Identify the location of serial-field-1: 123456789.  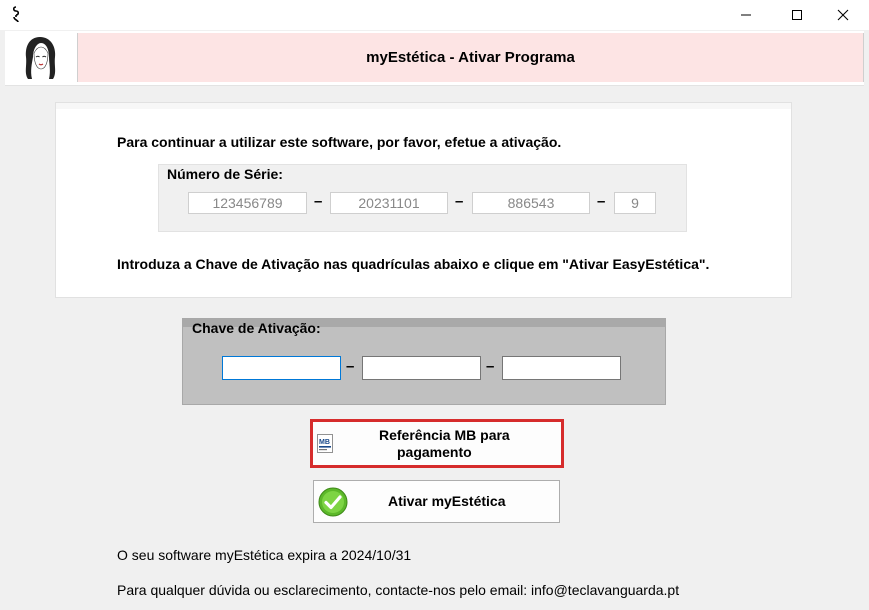
(247, 203).